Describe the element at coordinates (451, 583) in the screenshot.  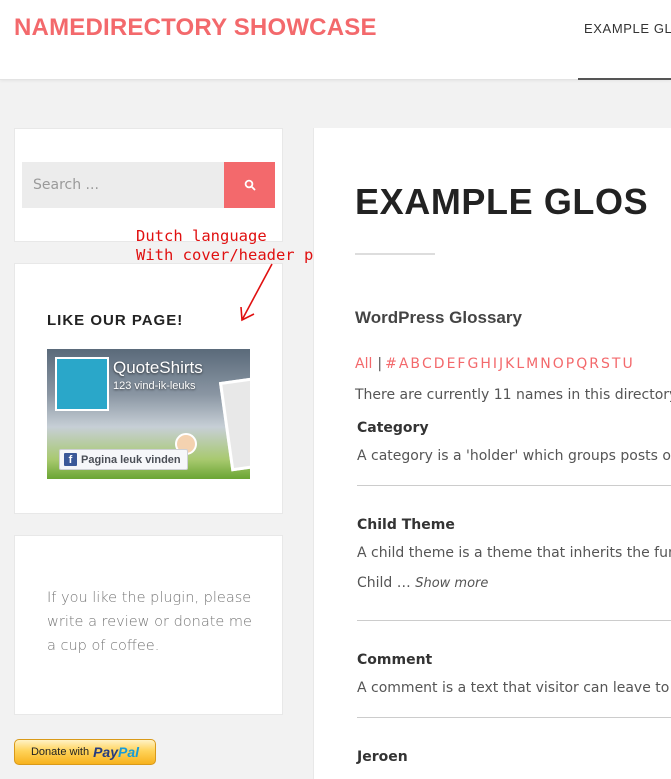
I see `show-more-link: Show more` at that location.